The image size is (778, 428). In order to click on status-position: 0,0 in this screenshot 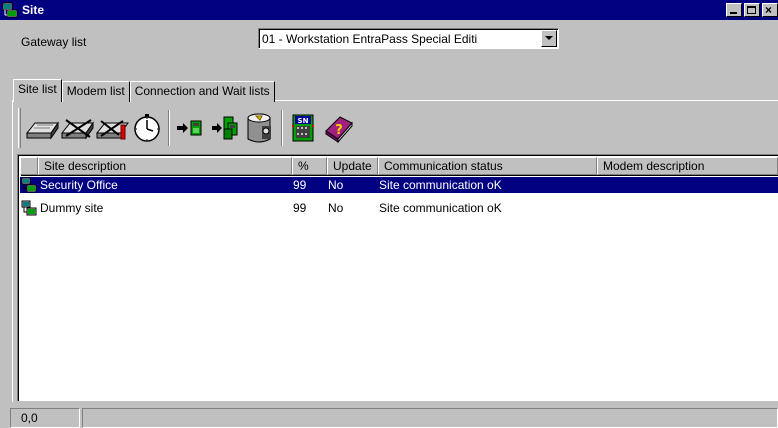, I will do `click(45, 418)`.